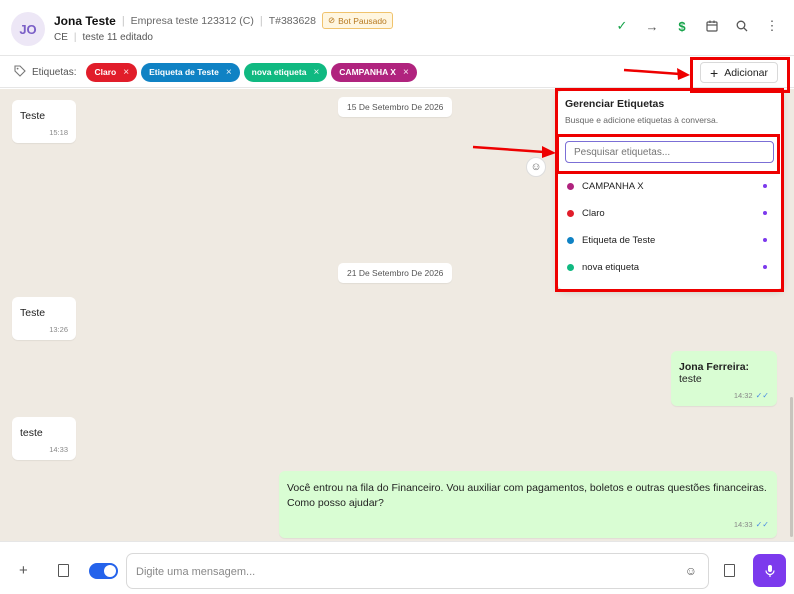 The height and width of the screenshot is (594, 794). I want to click on add-tag-button: + Adicionar, so click(739, 72).